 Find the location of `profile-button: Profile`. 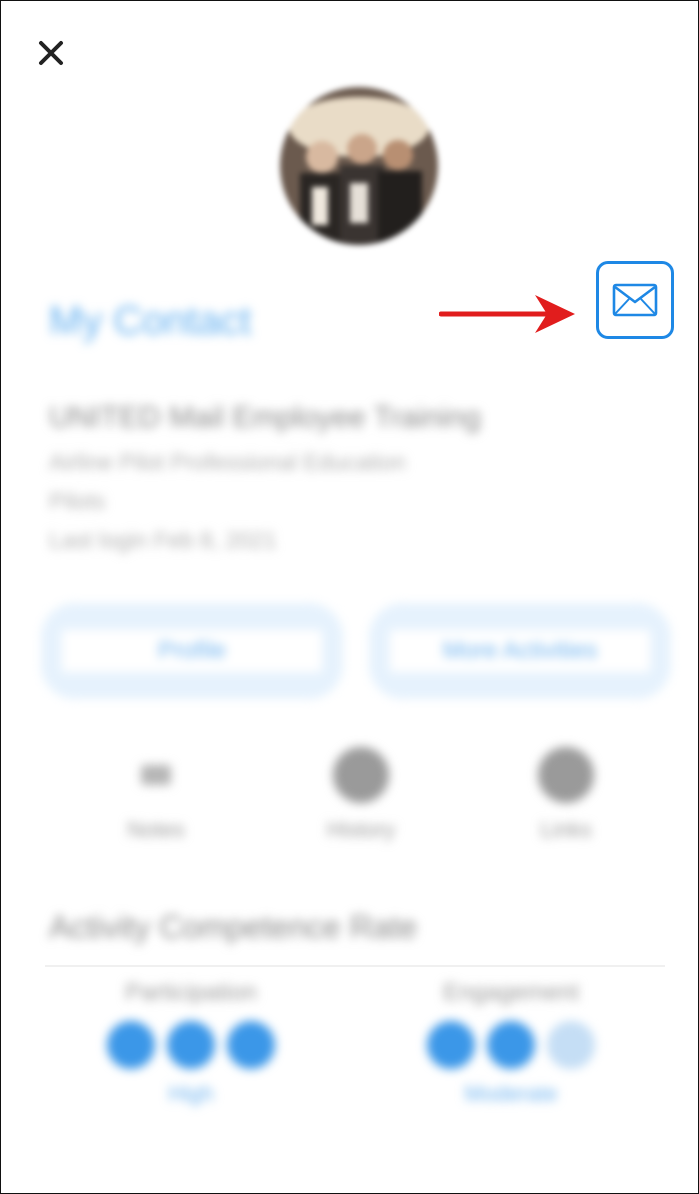

profile-button: Profile is located at coordinates (192, 651).